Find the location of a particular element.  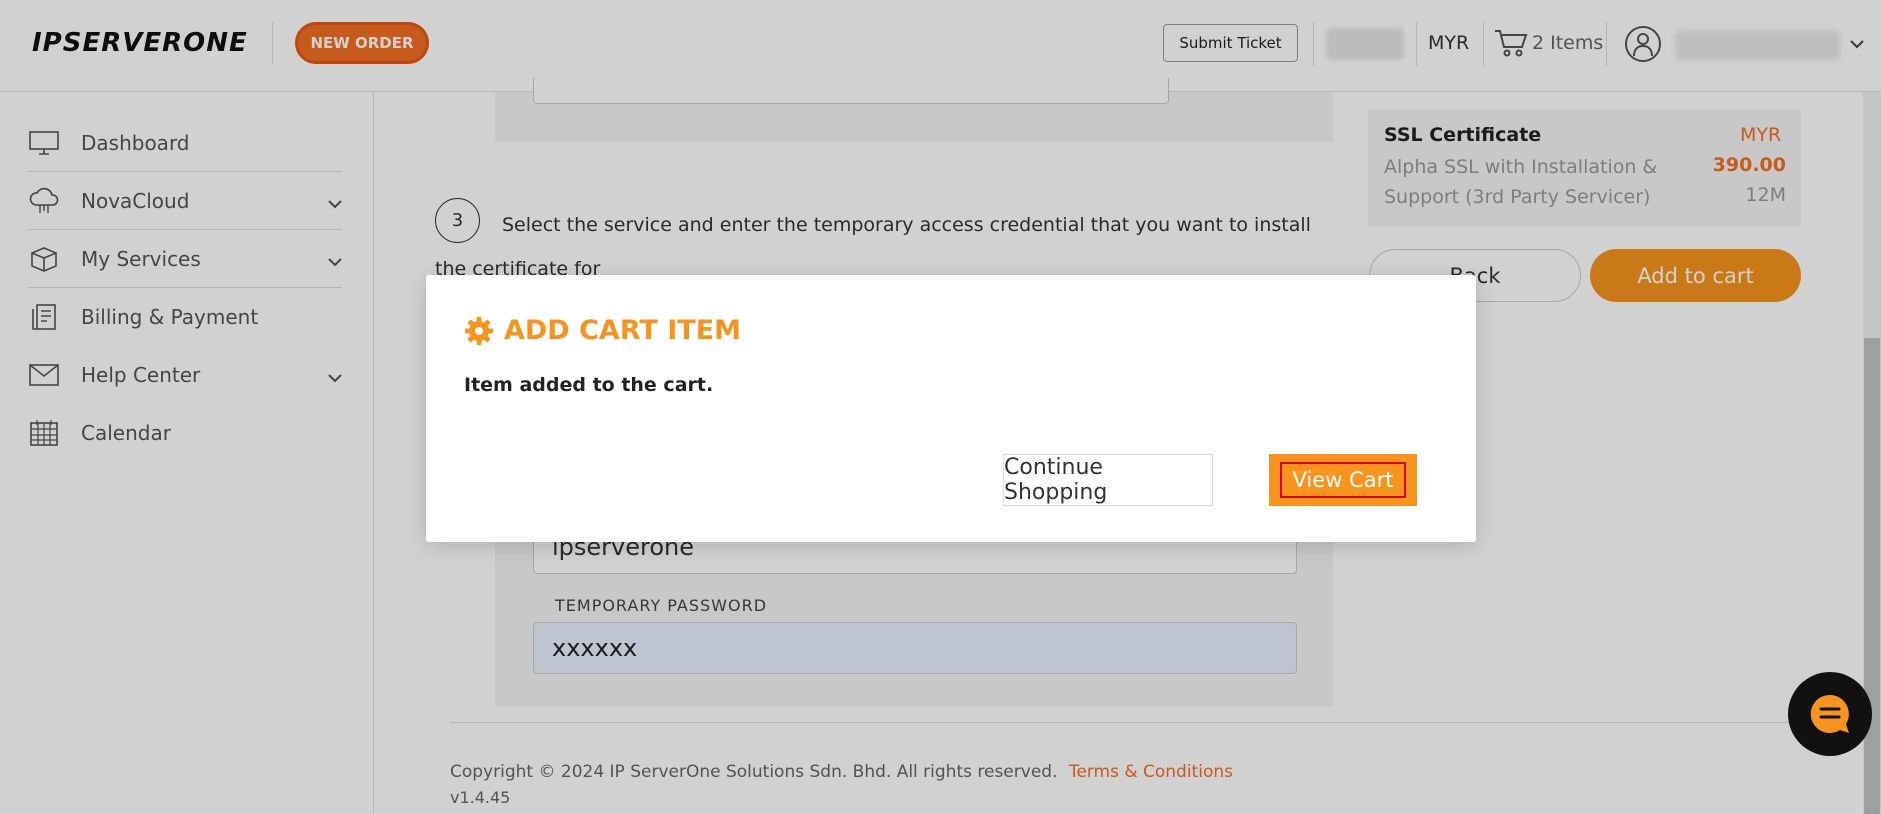

chat-widget-button is located at coordinates (1830, 714).